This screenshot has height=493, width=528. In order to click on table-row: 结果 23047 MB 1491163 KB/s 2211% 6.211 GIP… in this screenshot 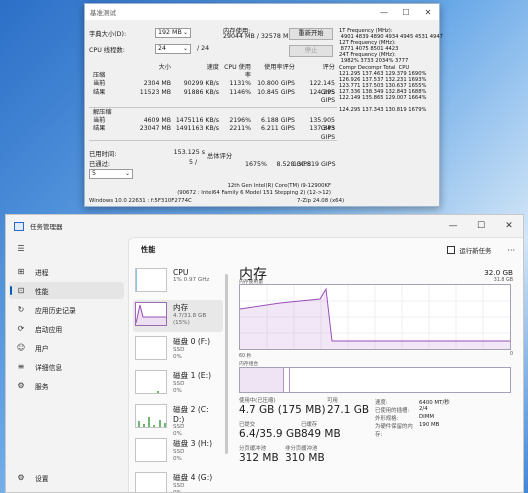, I will do `click(213, 132)`.